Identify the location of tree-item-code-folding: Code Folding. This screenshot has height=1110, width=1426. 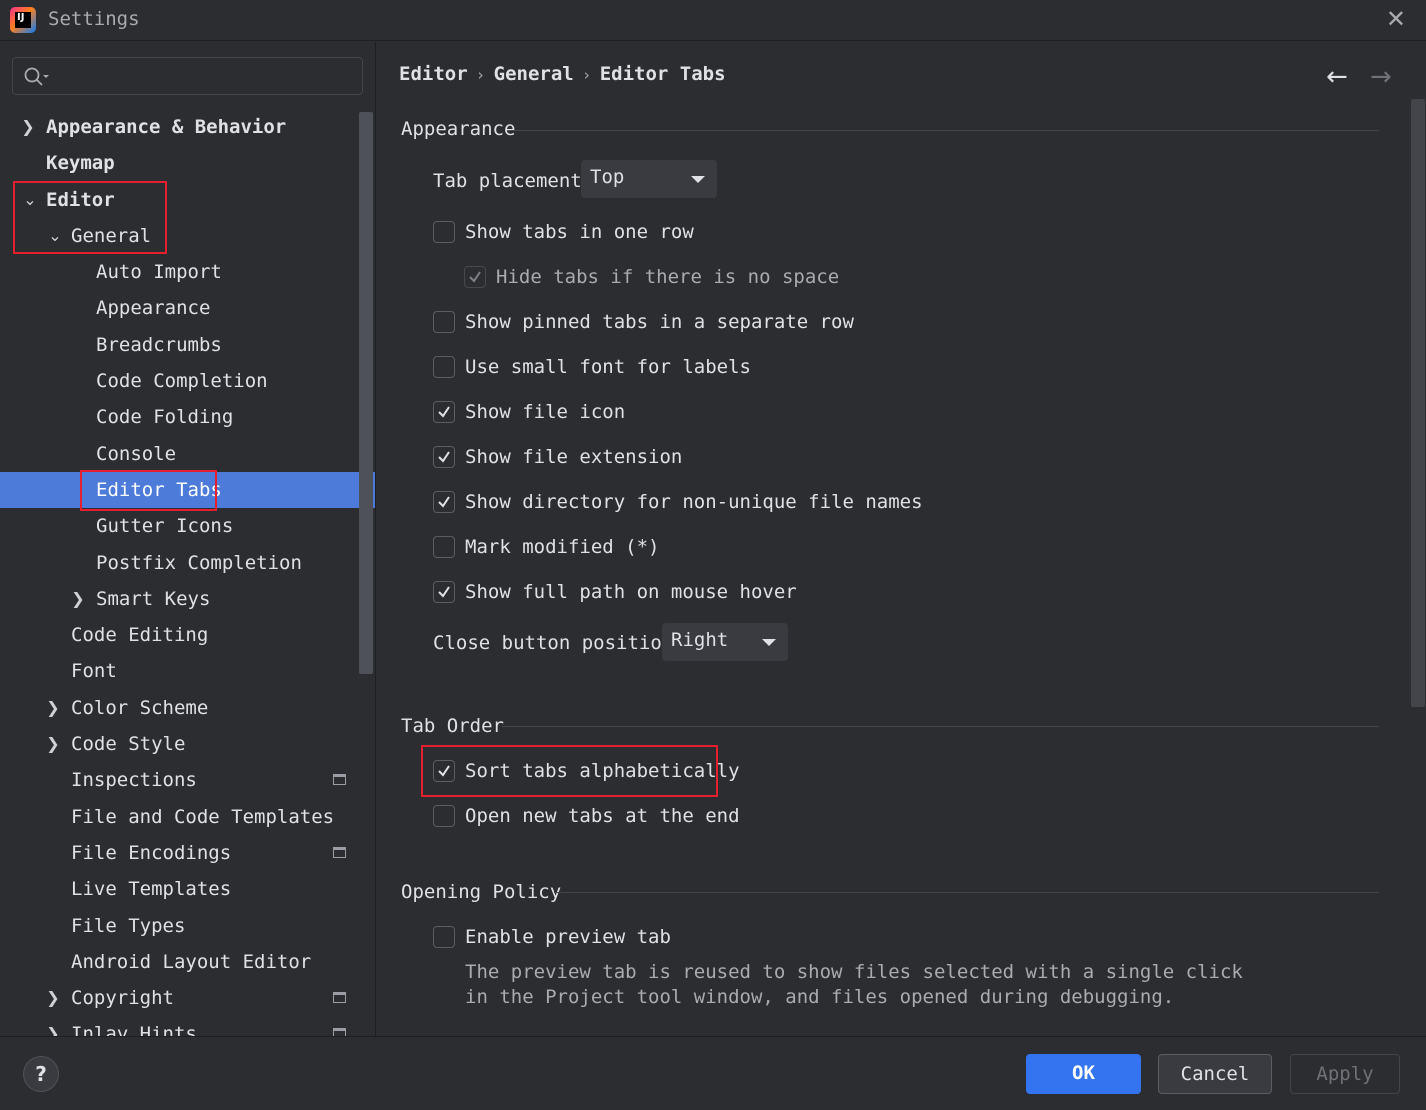
(187, 417).